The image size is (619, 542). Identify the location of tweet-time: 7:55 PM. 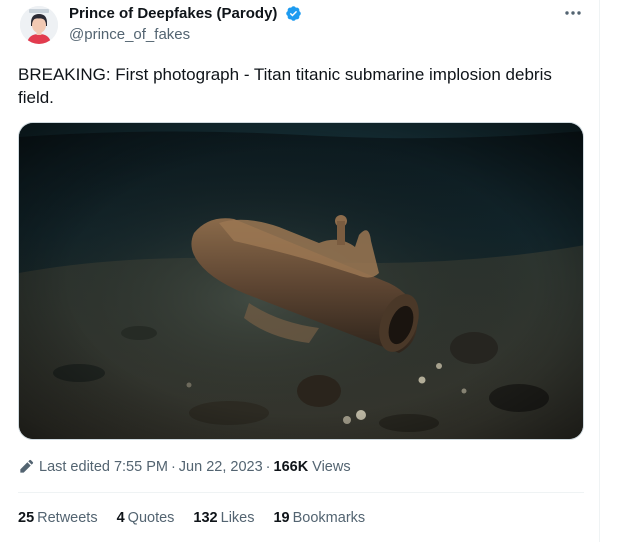
(141, 467).